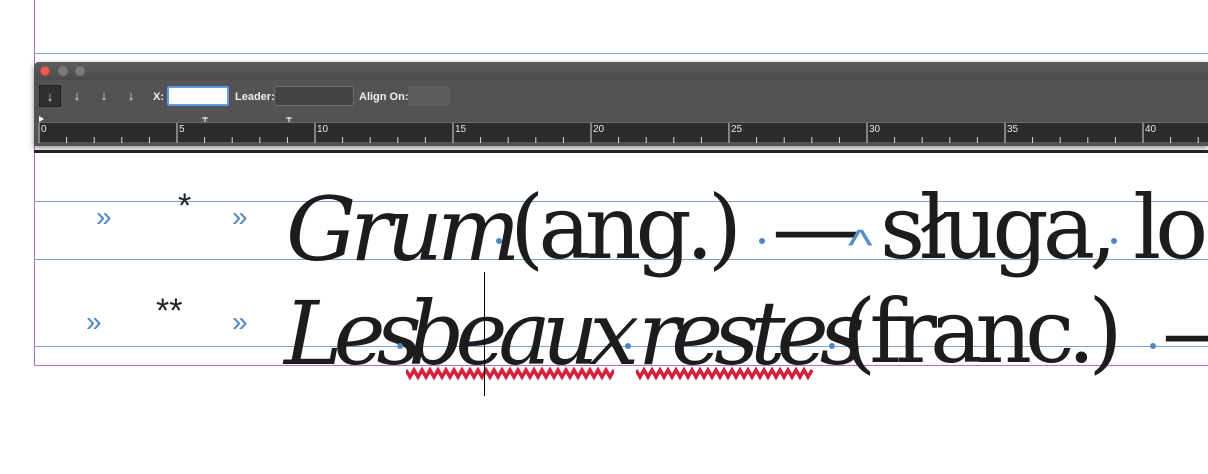 This screenshot has height=474, width=1208. What do you see at coordinates (323, 129) in the screenshot?
I see `ruler-number: 10` at bounding box center [323, 129].